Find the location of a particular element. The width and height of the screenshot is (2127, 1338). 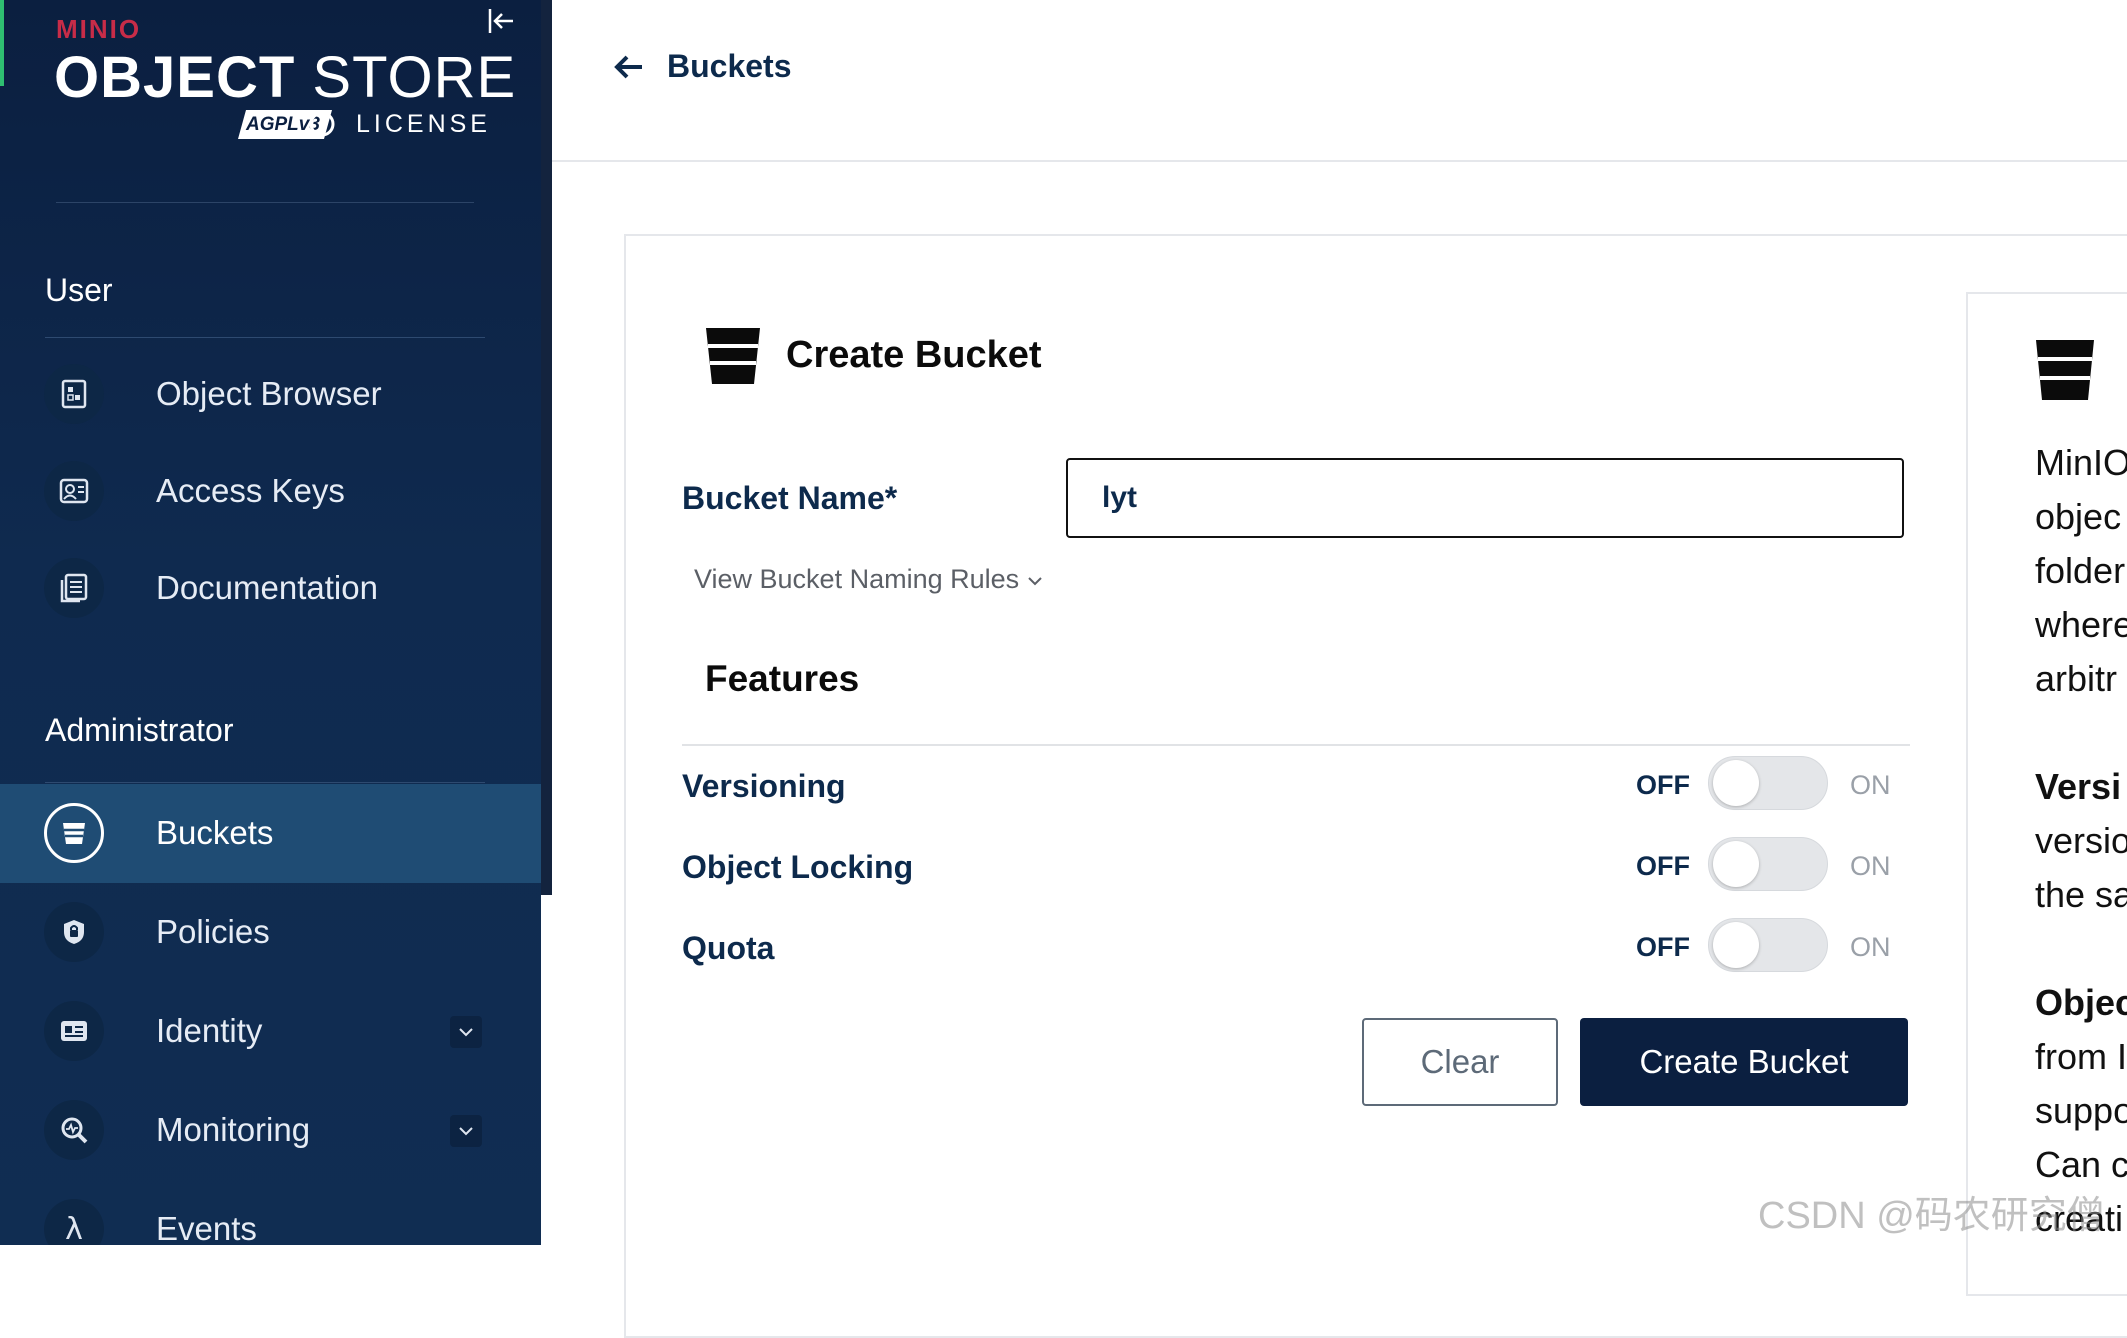

sidebar-item-monitoring: Monitoring is located at coordinates (270, 1130).